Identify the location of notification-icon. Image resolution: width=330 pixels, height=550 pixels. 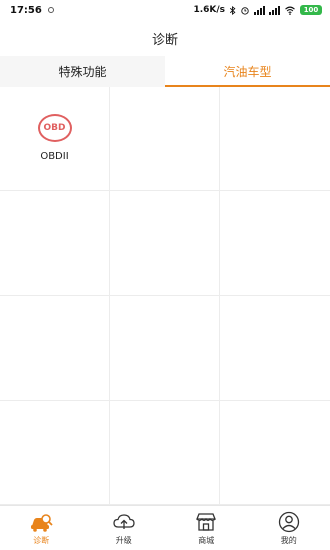
(50, 10).